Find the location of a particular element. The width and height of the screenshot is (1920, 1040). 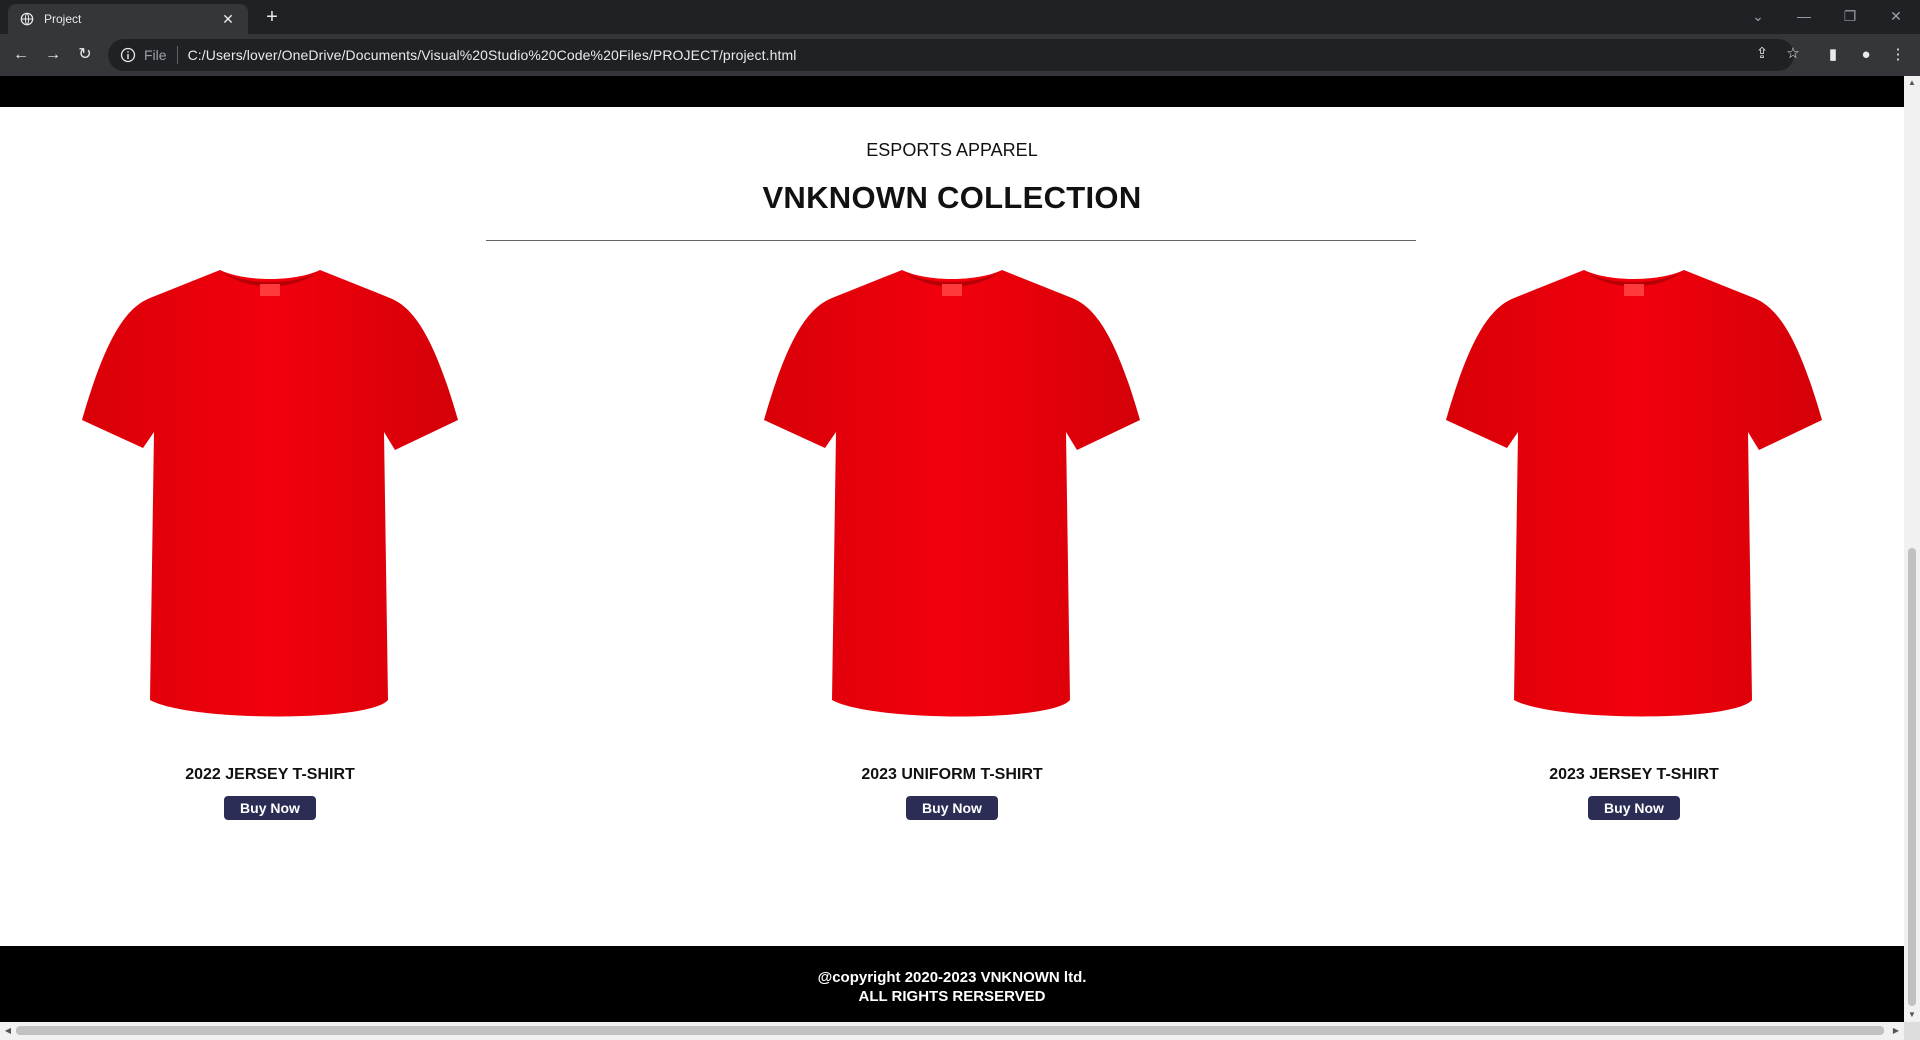

heading-divider is located at coordinates (951, 240).